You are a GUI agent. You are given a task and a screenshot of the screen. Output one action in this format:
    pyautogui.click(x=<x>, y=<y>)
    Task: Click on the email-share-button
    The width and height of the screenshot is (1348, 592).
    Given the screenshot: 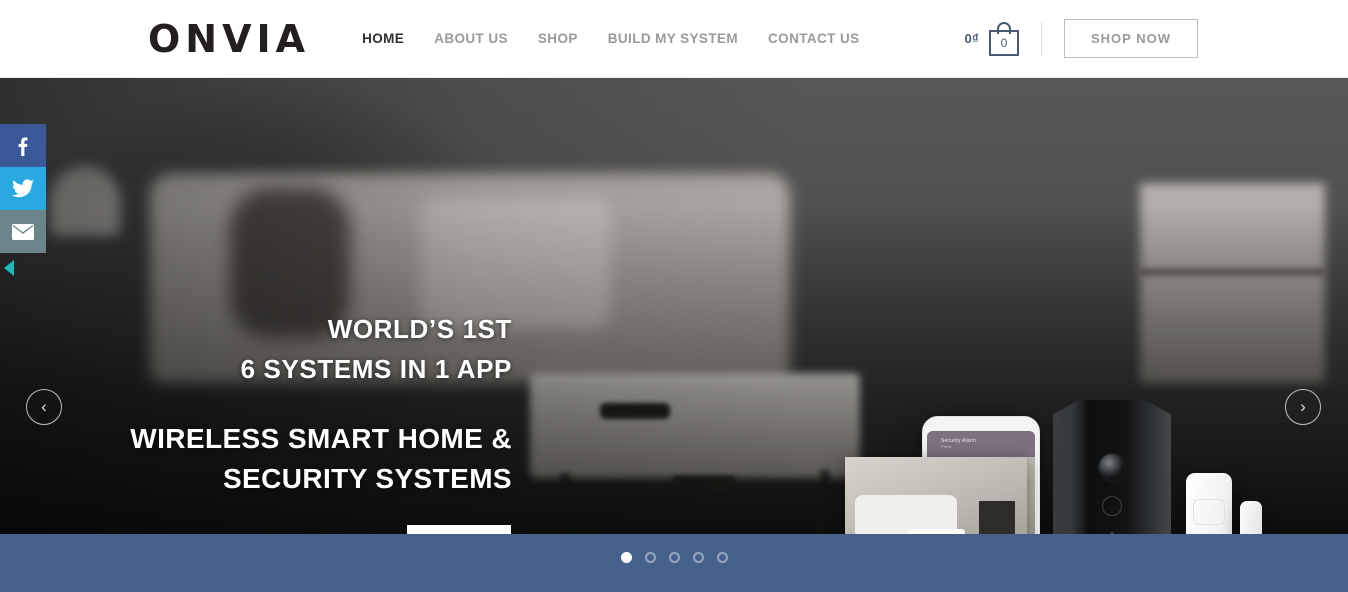 What is the action you would take?
    pyautogui.click(x=23, y=231)
    